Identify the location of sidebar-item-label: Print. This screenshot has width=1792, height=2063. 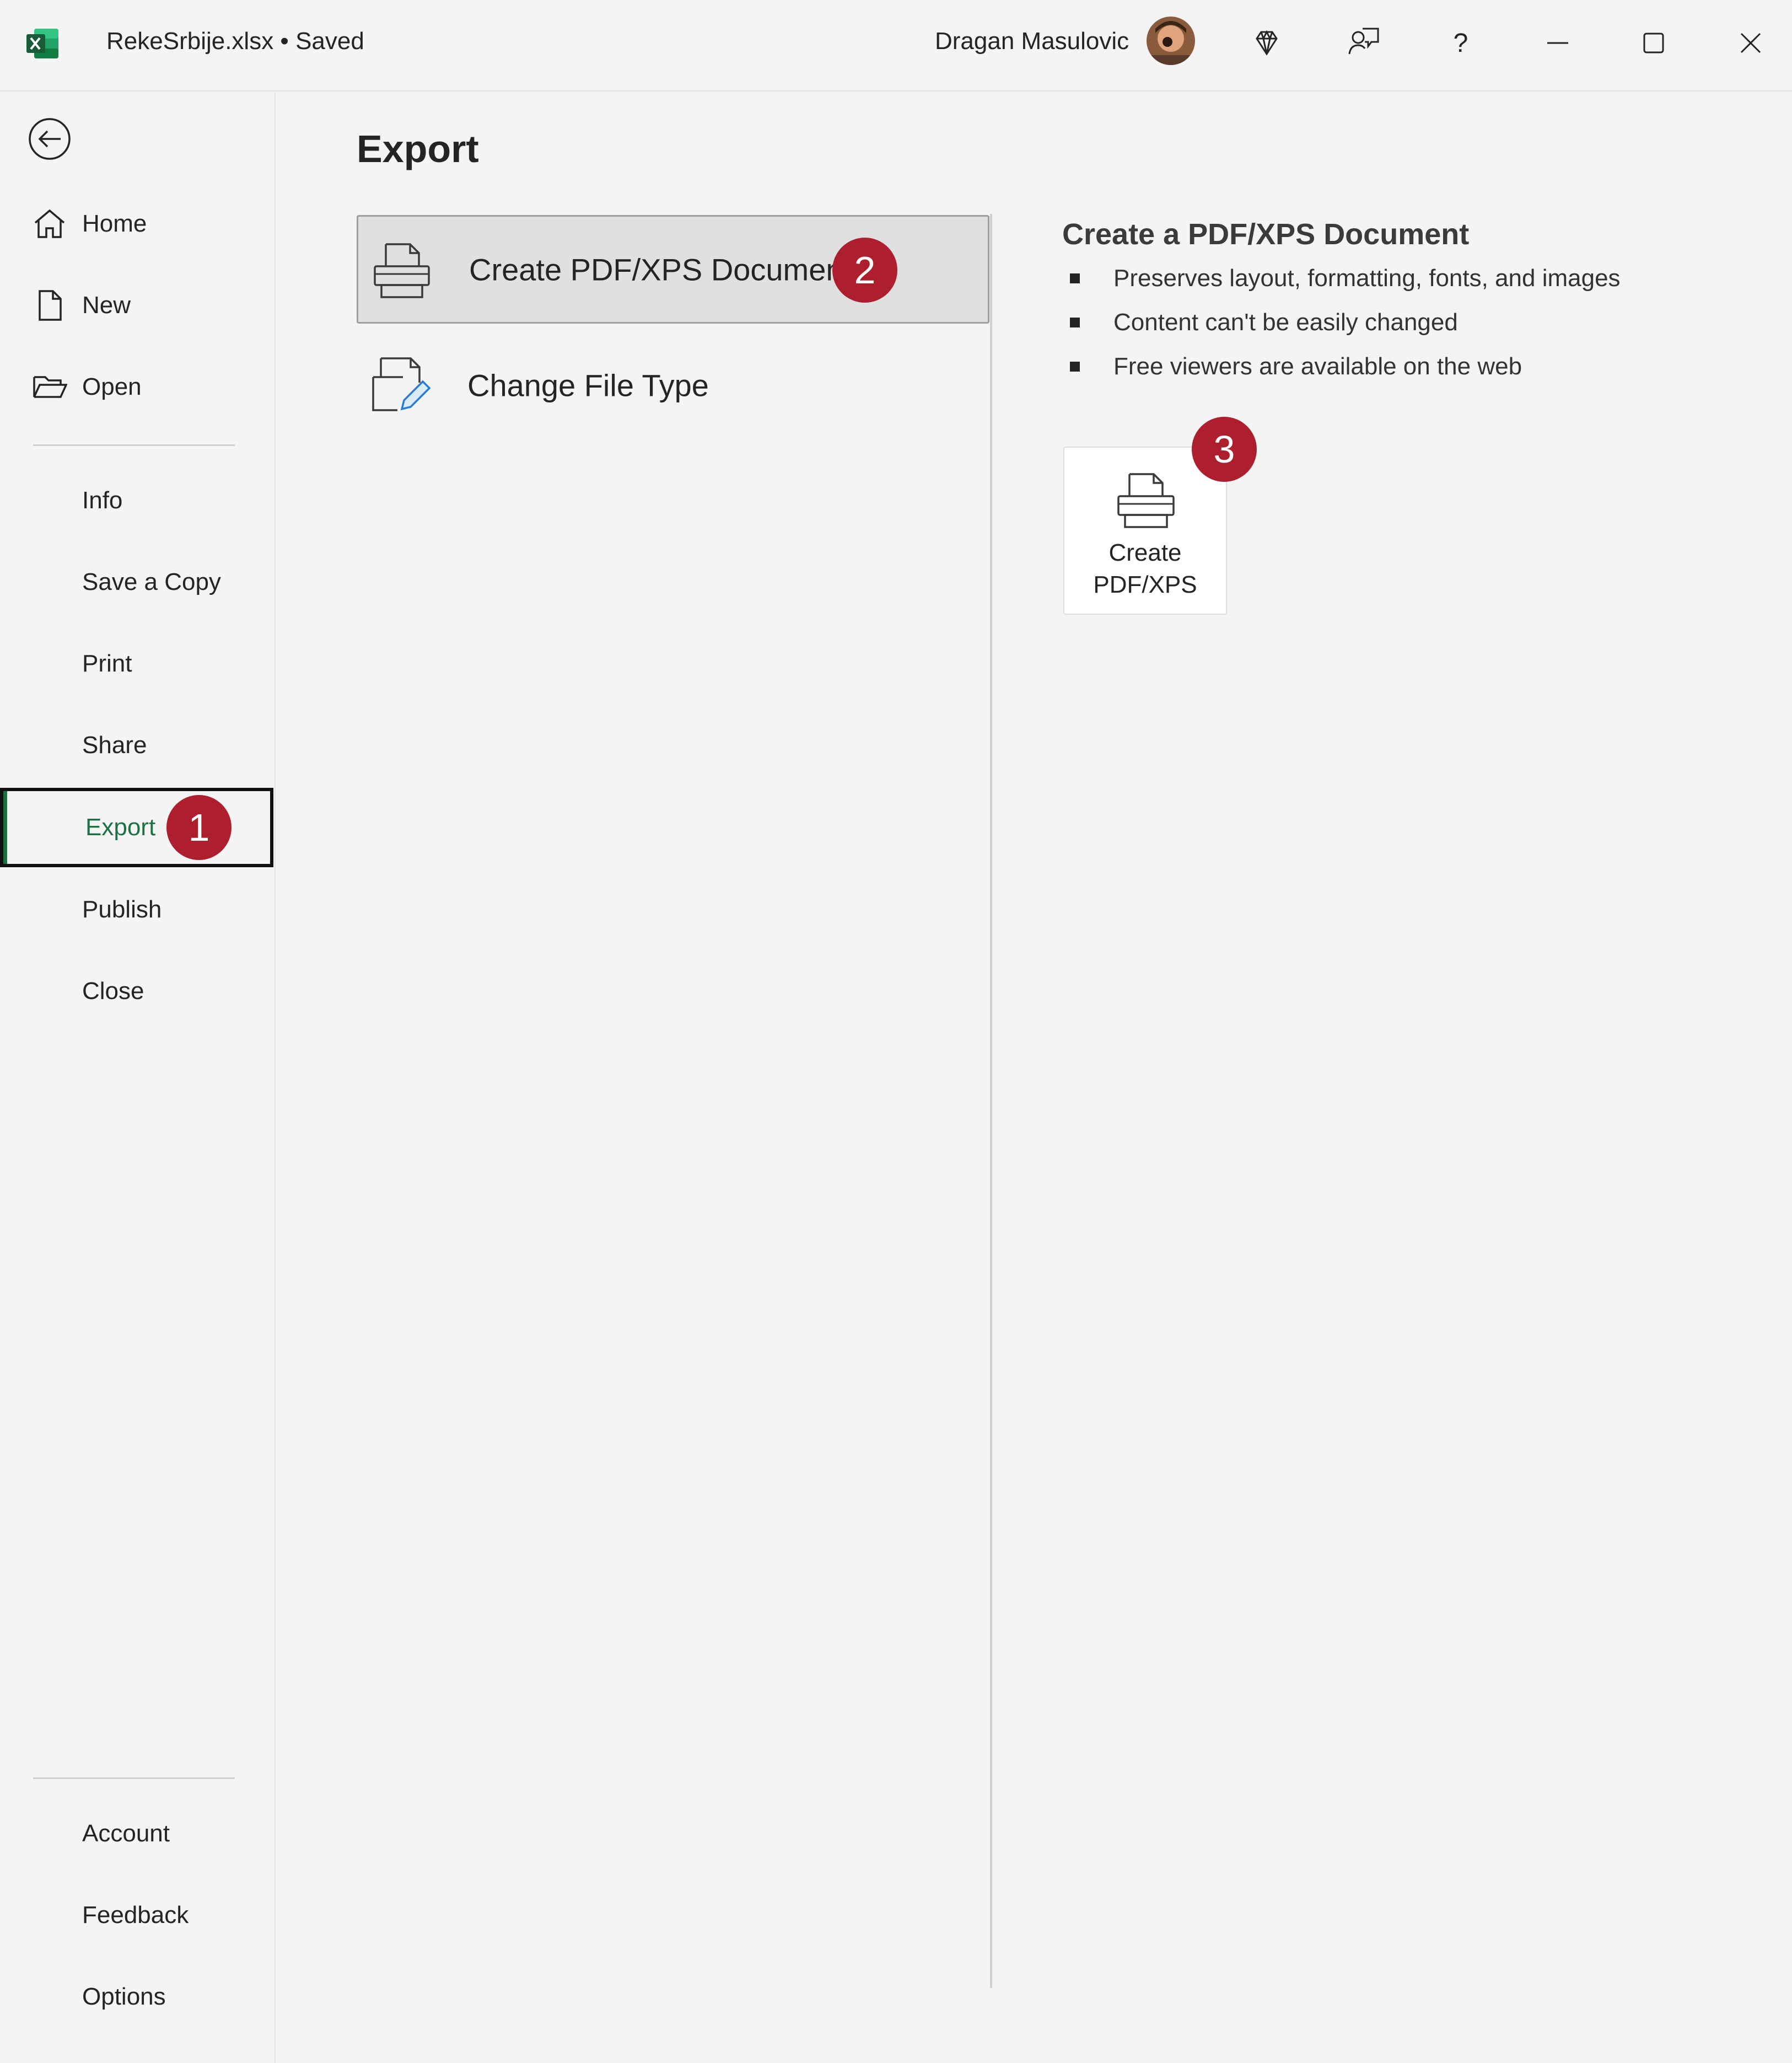
(107, 663).